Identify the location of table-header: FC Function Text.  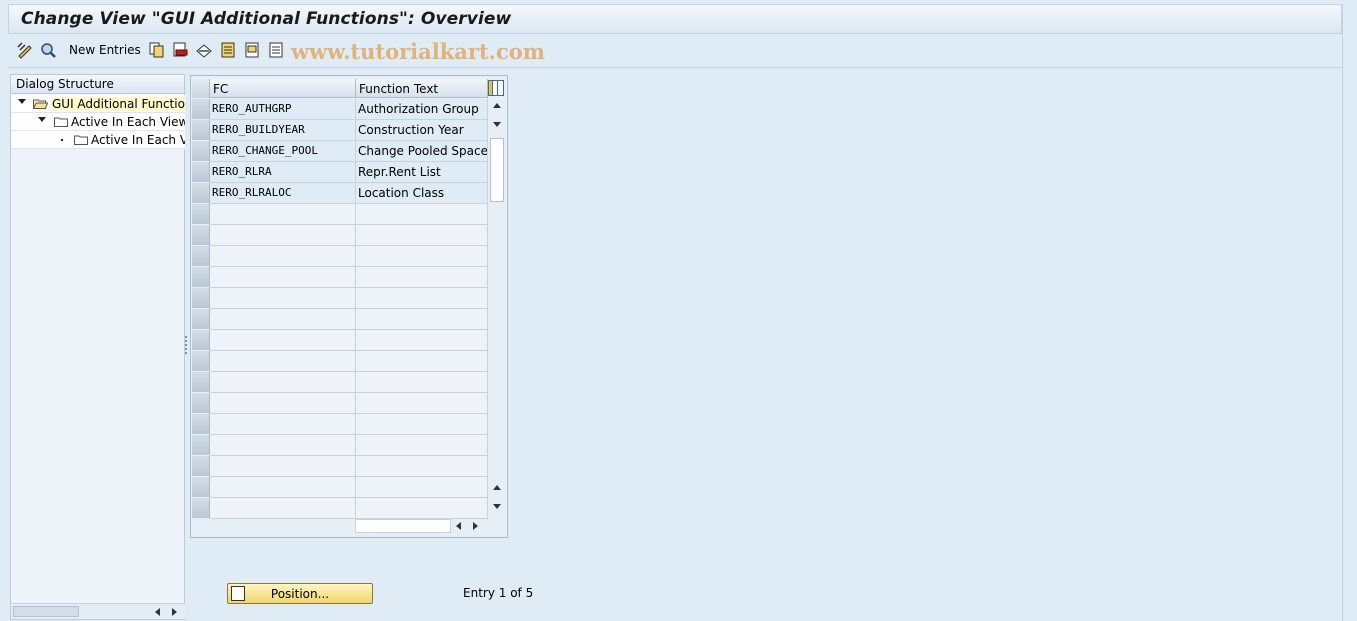
(349, 88).